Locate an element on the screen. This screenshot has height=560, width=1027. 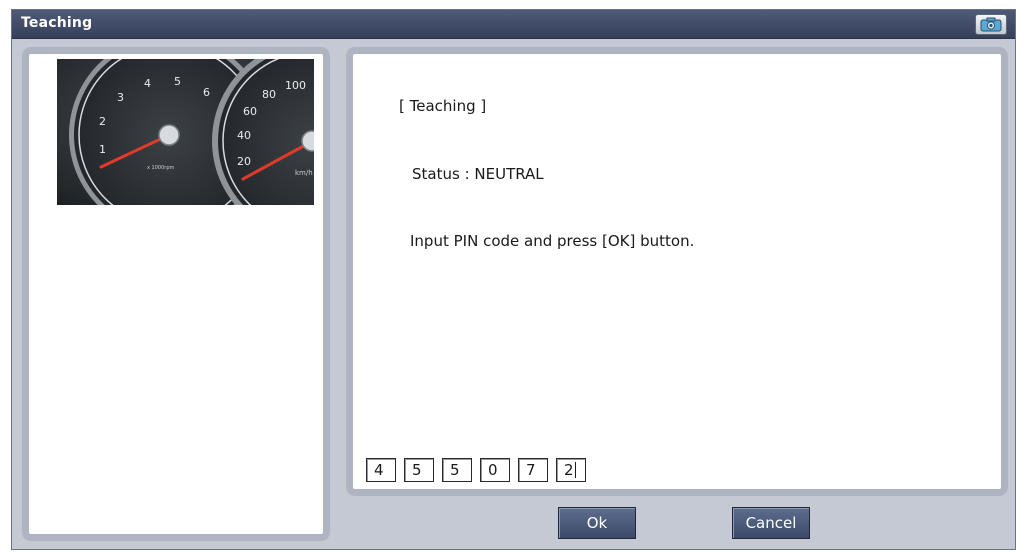
pin-digit-1: 4 is located at coordinates (381, 470).